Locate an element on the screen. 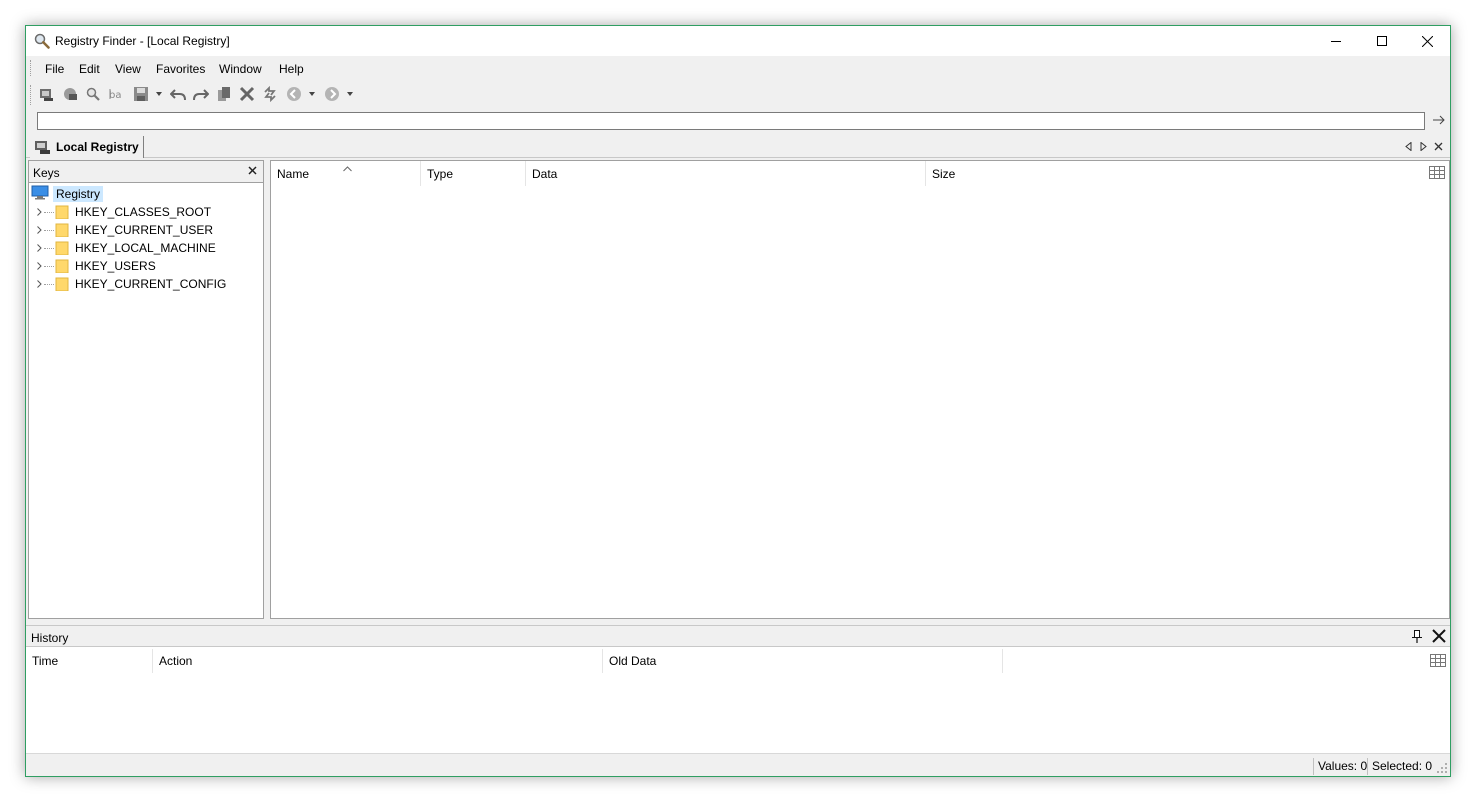 This screenshot has width=1476, height=802. forward-button is located at coordinates (332, 95).